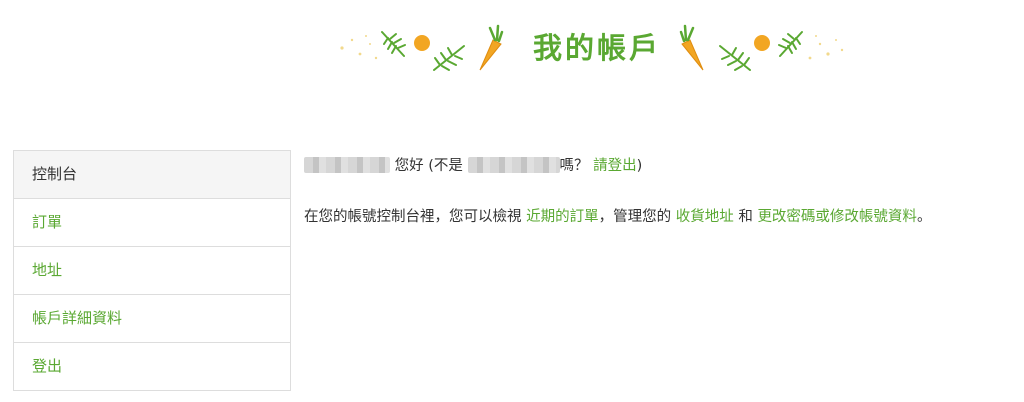 The height and width of the screenshot is (402, 1024). I want to click on nav-item-label: 帳戶詳細資料, so click(77, 318).